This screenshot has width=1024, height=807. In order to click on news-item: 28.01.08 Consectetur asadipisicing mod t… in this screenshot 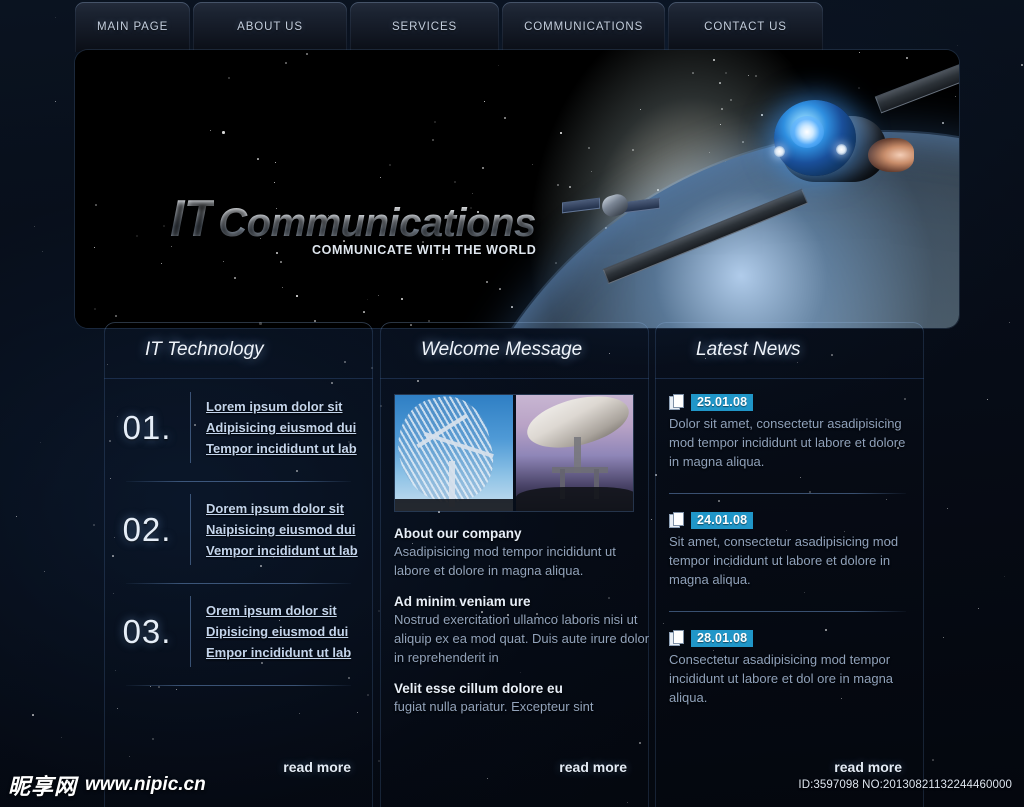, I will do `click(793, 668)`.